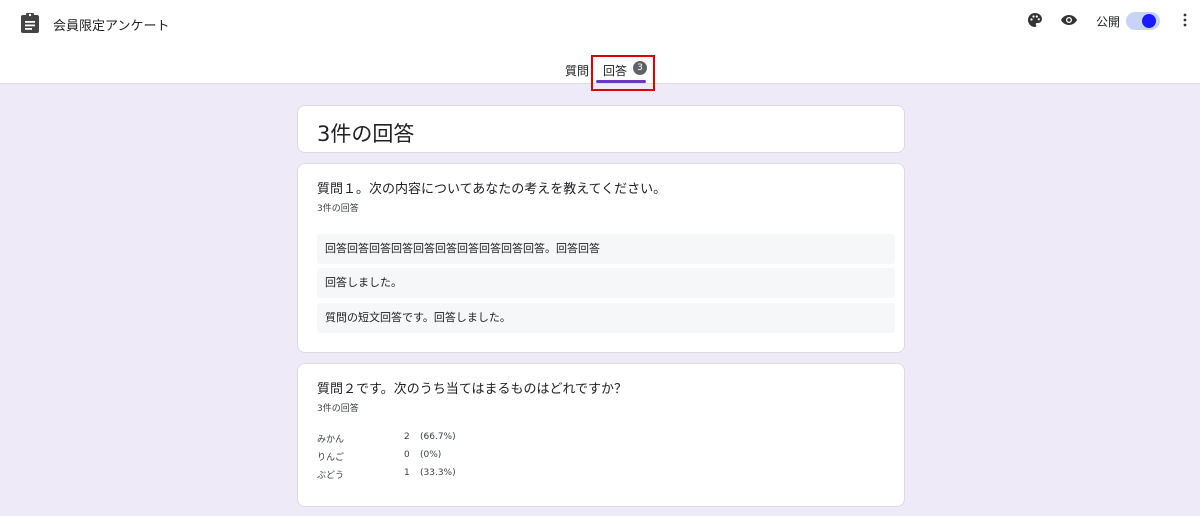 The height and width of the screenshot is (516, 1200). What do you see at coordinates (407, 455) in the screenshot?
I see `option-count: 0` at bounding box center [407, 455].